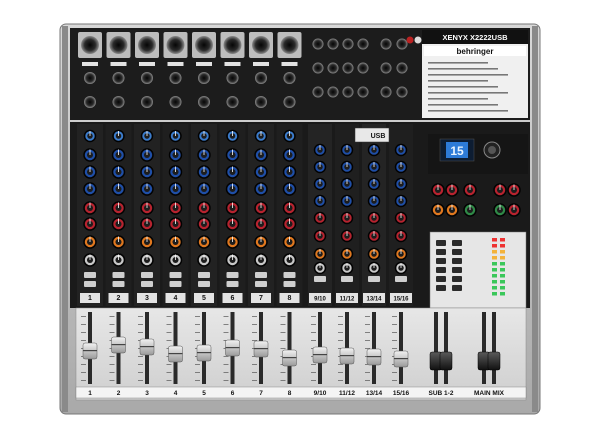  Describe the element at coordinates (410, 40) in the screenshot. I see `rca-red-jack` at that location.